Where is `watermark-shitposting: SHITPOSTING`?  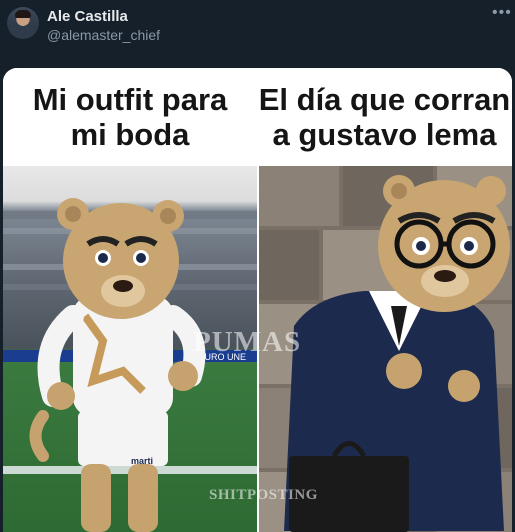 watermark-shitposting: SHITPOSTING is located at coordinates (263, 495).